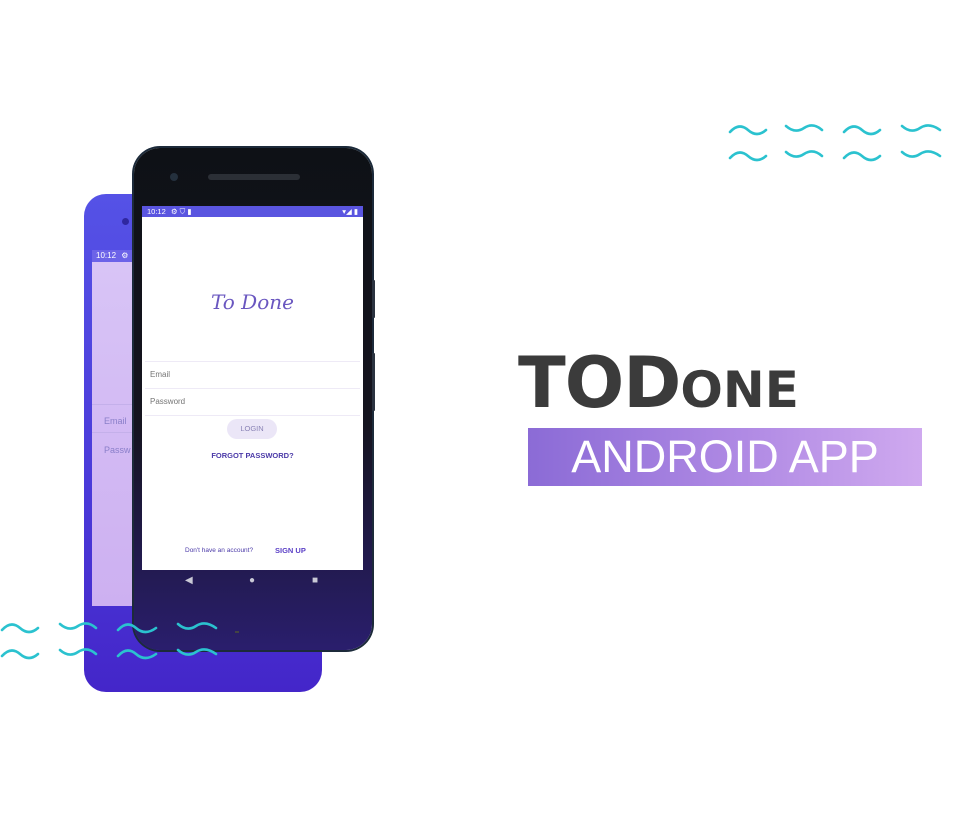 Image resolution: width=960 pixels, height=840 pixels. What do you see at coordinates (106, 255) in the screenshot?
I see `back-status-time: 10:12` at bounding box center [106, 255].